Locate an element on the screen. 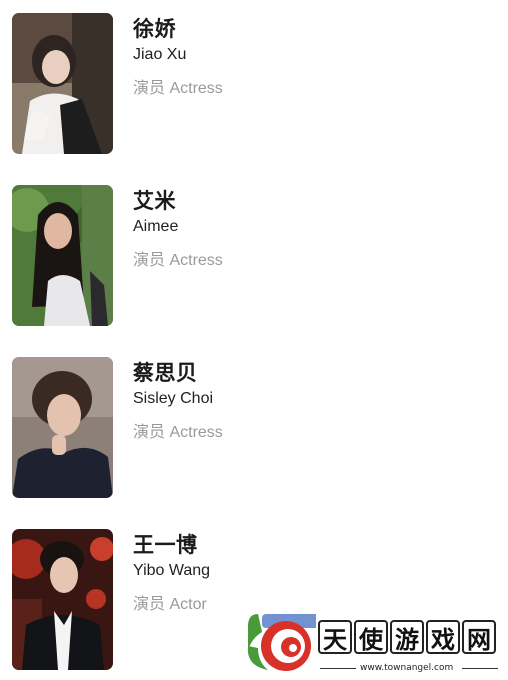 This screenshot has height=680, width=508. cast-name-en: Sisley Choi is located at coordinates (173, 398).